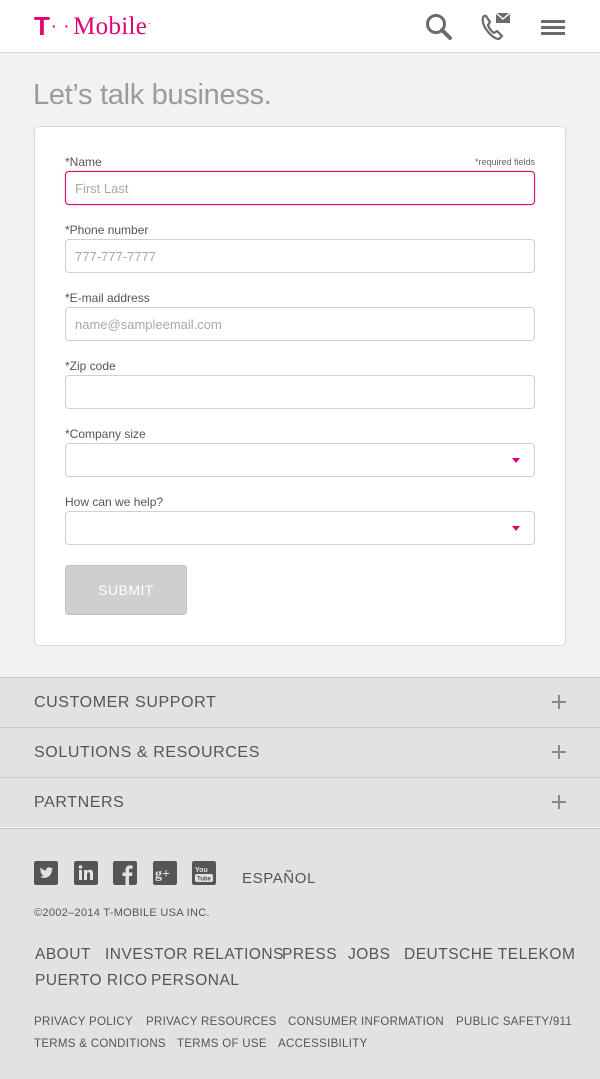  I want to click on phone-input: 777-777-7777, so click(300, 256).